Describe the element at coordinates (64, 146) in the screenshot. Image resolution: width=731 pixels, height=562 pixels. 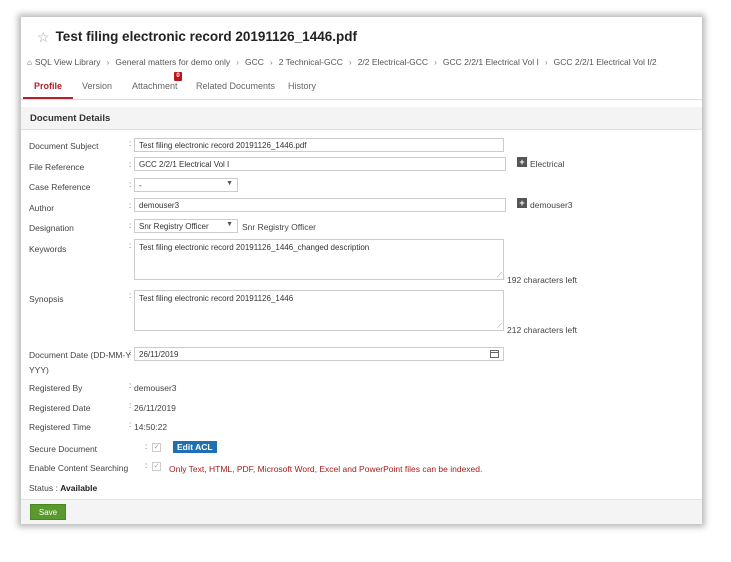
I see `subject-label: Document Subject` at that location.